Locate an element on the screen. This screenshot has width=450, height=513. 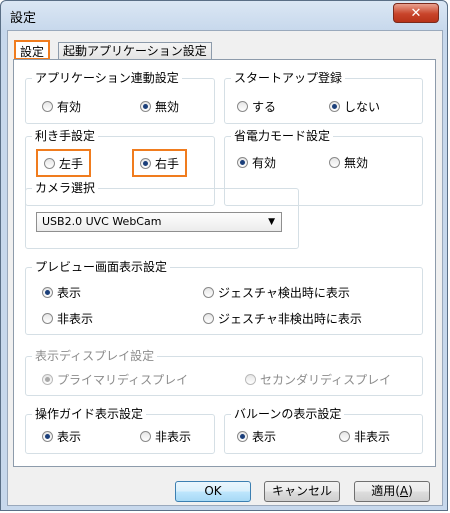
radio-app-link-enable: 有効 is located at coordinates (61, 106).